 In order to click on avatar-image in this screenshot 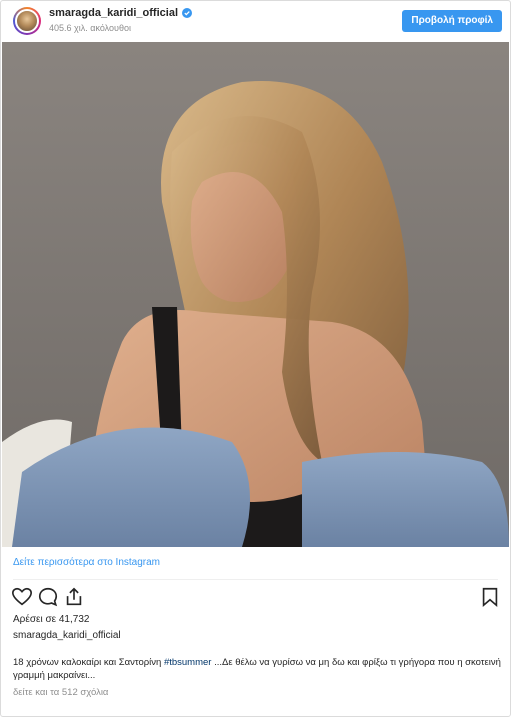, I will do `click(27, 21)`.